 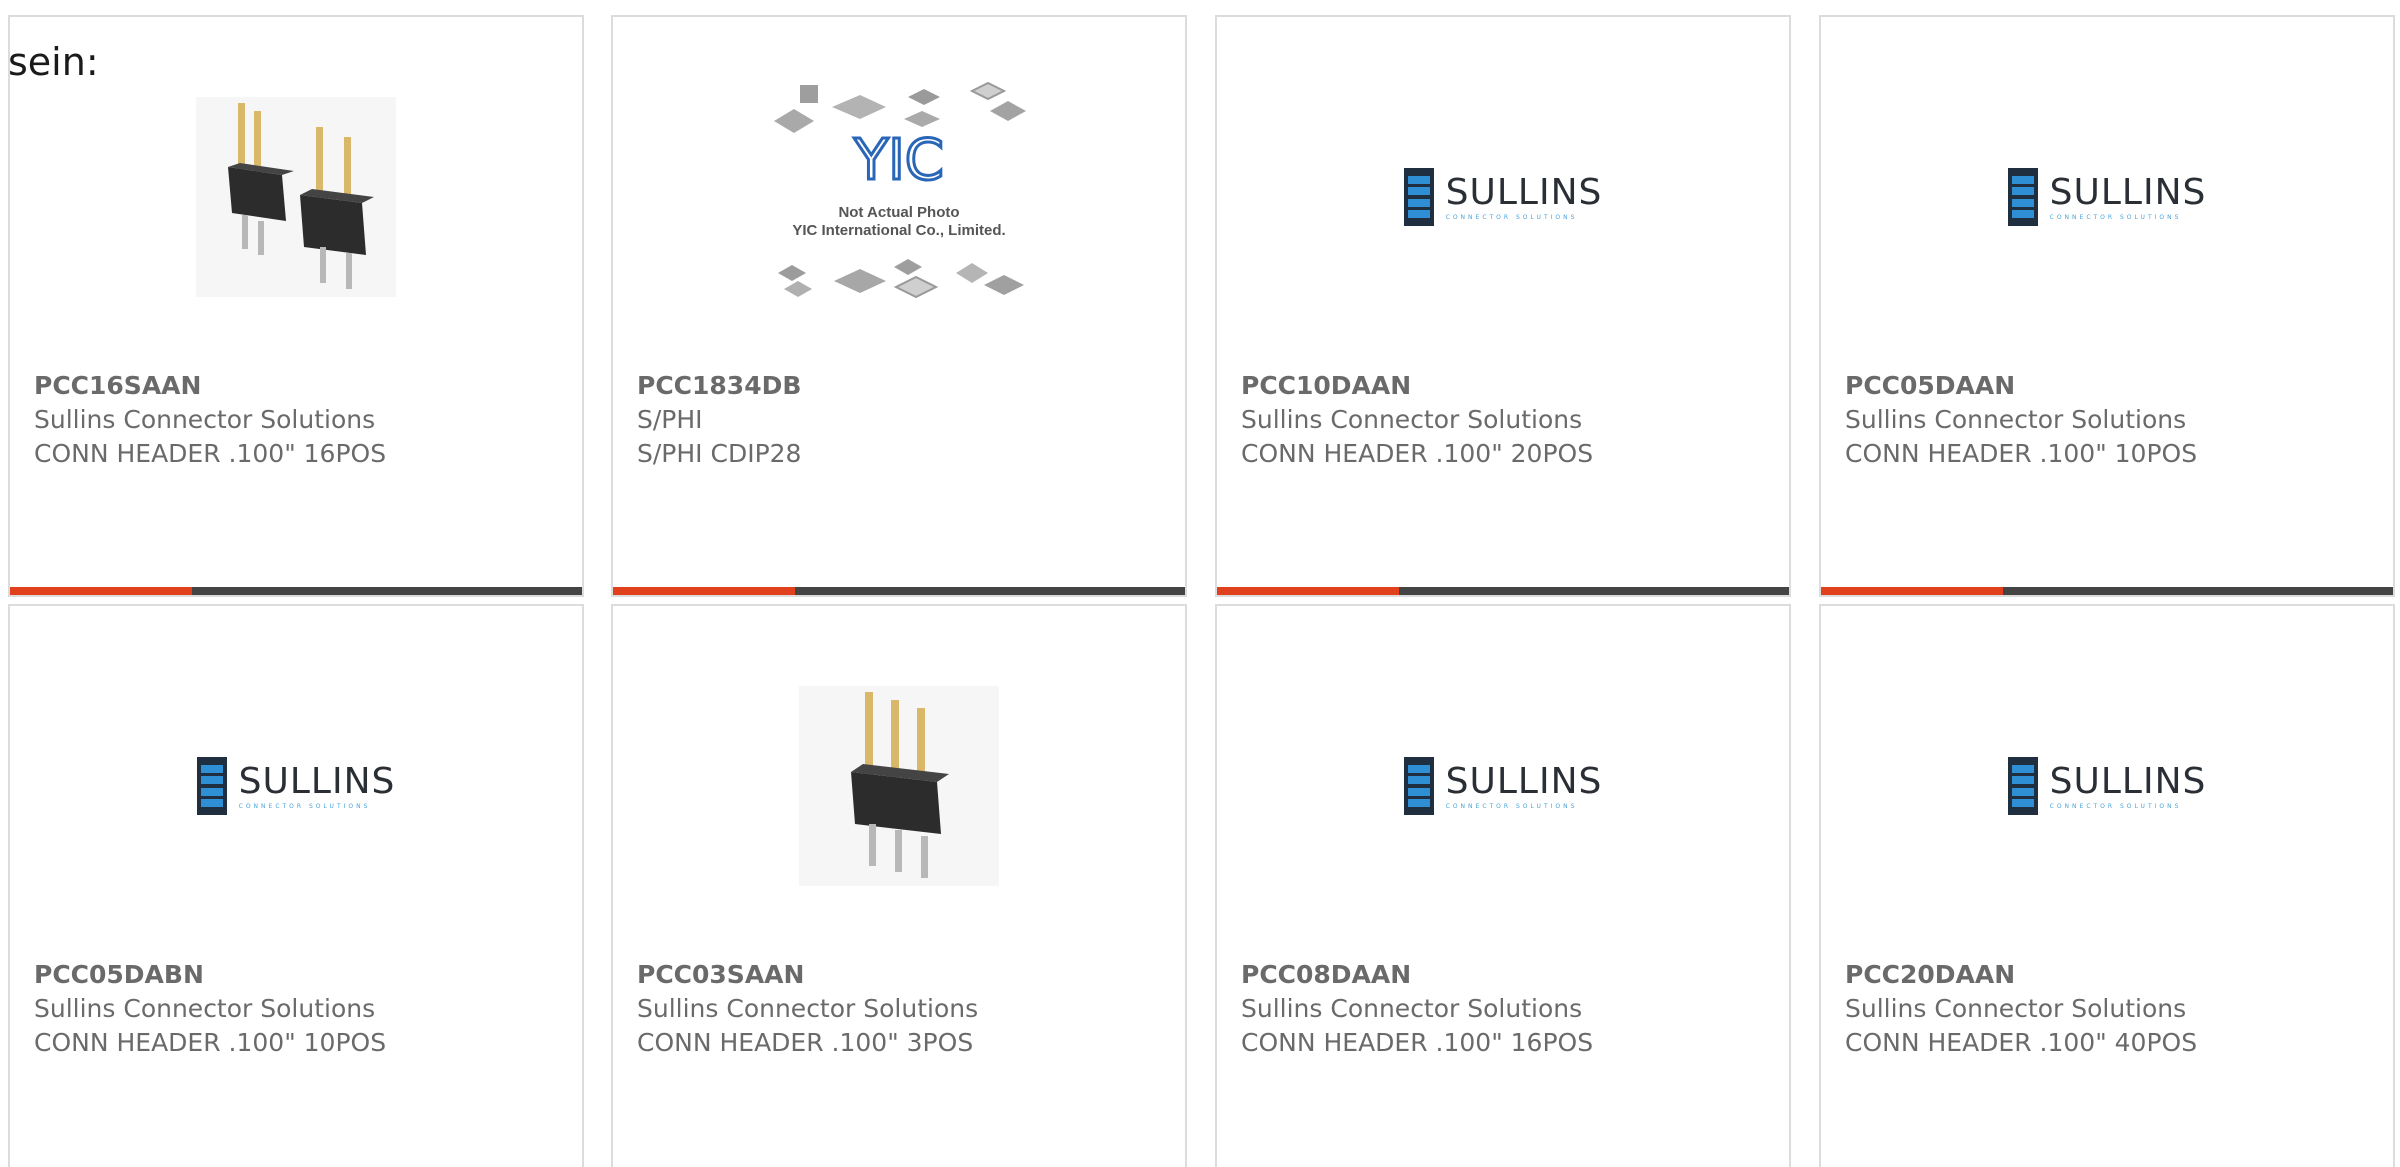 I want to click on description: CONN HEADER .100" 40POS, so click(x=2021, y=1042).